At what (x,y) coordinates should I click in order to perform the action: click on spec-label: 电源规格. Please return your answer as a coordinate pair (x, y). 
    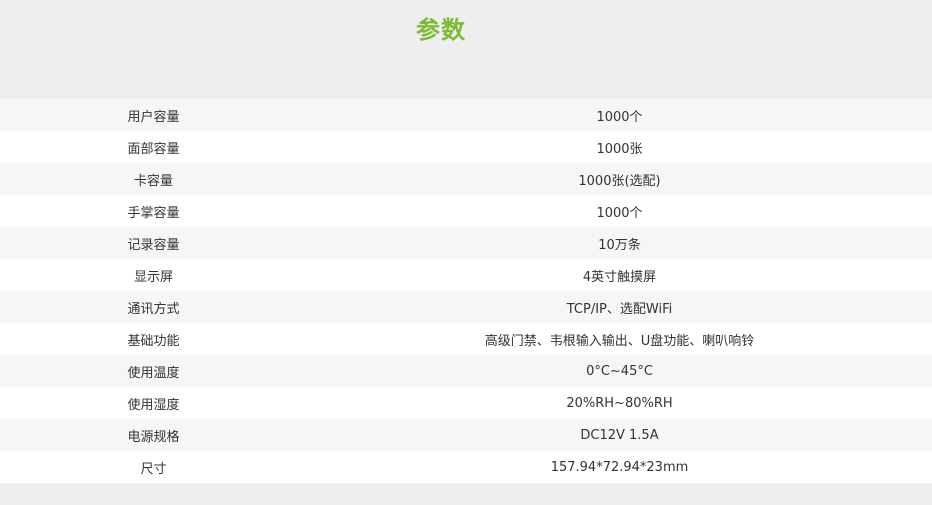
    Looking at the image, I should click on (153, 435).